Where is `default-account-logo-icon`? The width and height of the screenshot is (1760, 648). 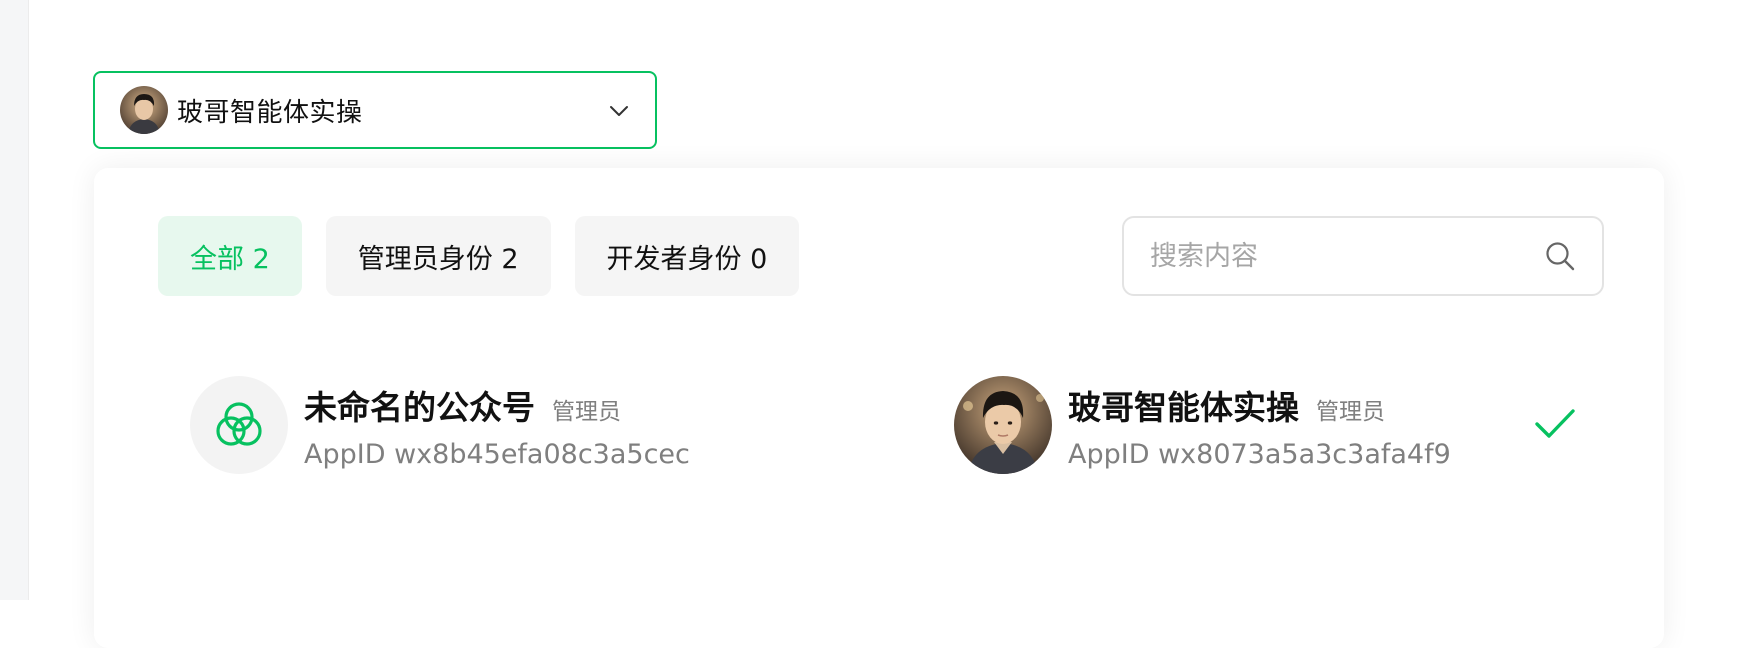 default-account-logo-icon is located at coordinates (239, 425).